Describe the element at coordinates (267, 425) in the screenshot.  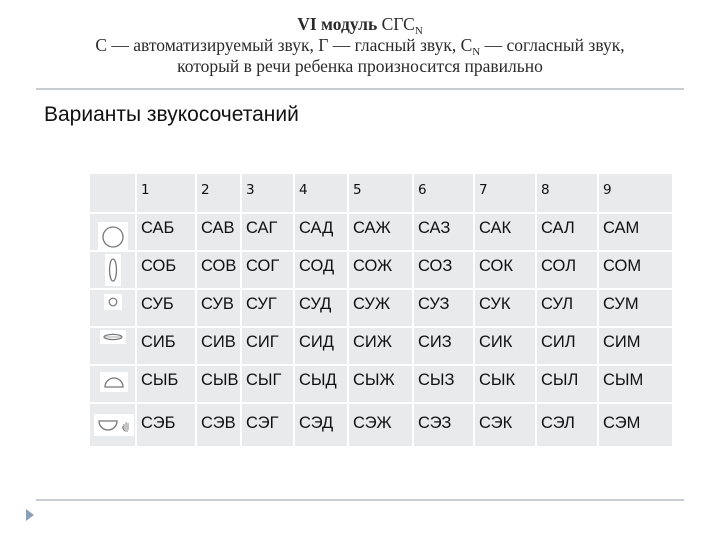
I see `syllable-cell: СЭГ` at that location.